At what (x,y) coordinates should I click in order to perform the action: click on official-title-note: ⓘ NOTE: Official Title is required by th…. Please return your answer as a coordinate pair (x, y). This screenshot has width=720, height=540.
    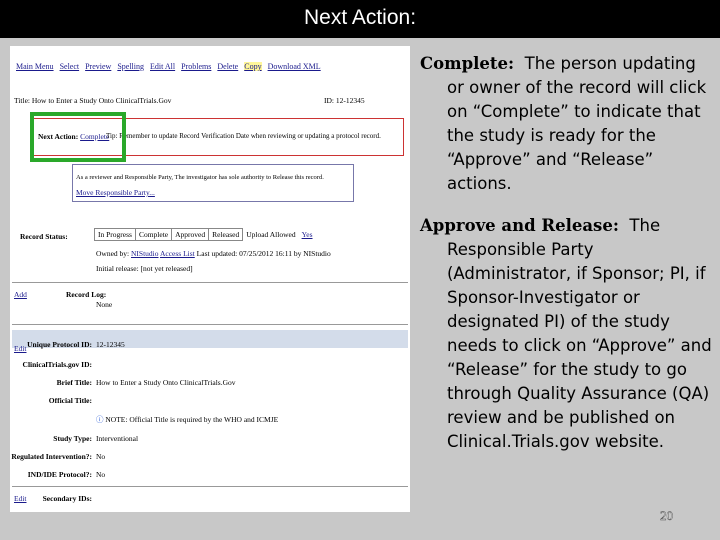
    Looking at the image, I should click on (187, 419).